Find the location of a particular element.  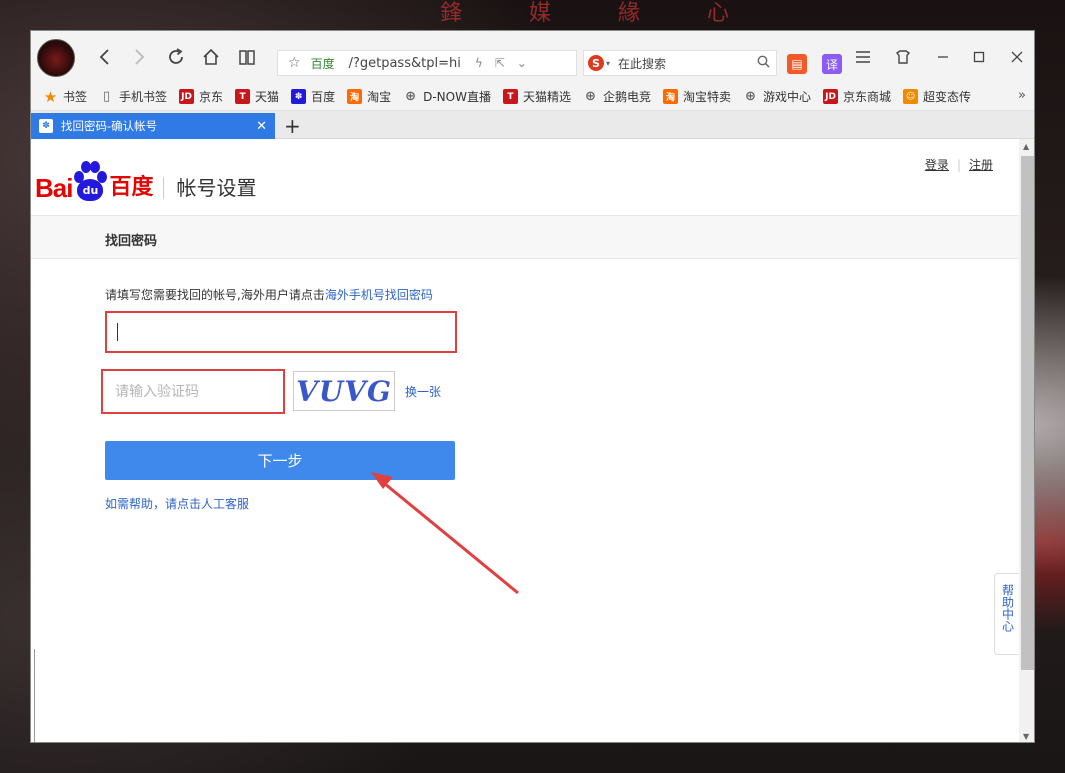

bookmark-label: 游戏中心 is located at coordinates (787, 96).